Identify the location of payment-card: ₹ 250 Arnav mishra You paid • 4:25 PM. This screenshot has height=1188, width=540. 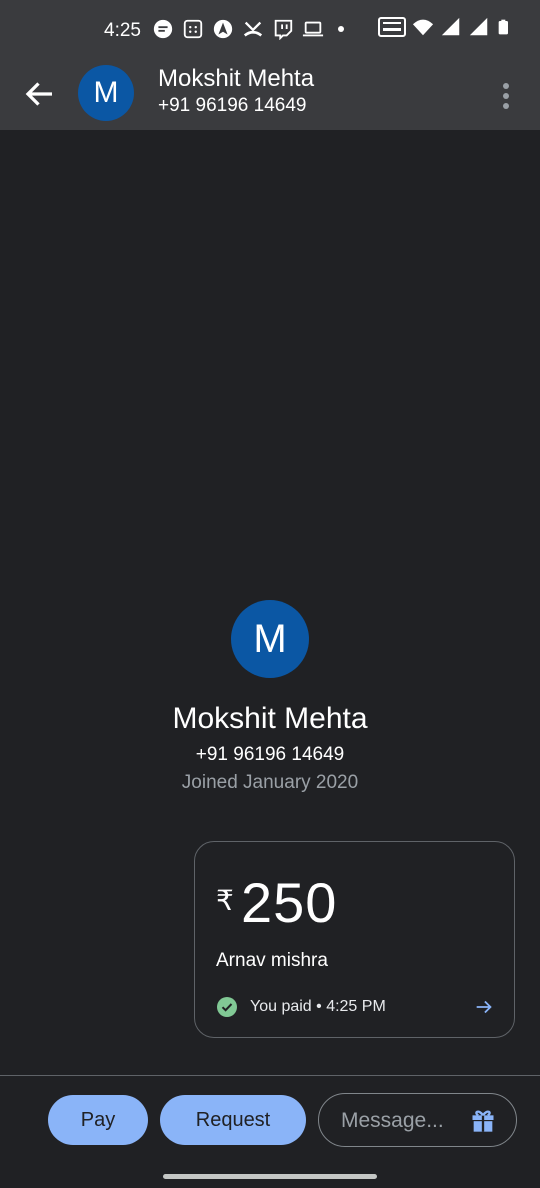
(354, 939).